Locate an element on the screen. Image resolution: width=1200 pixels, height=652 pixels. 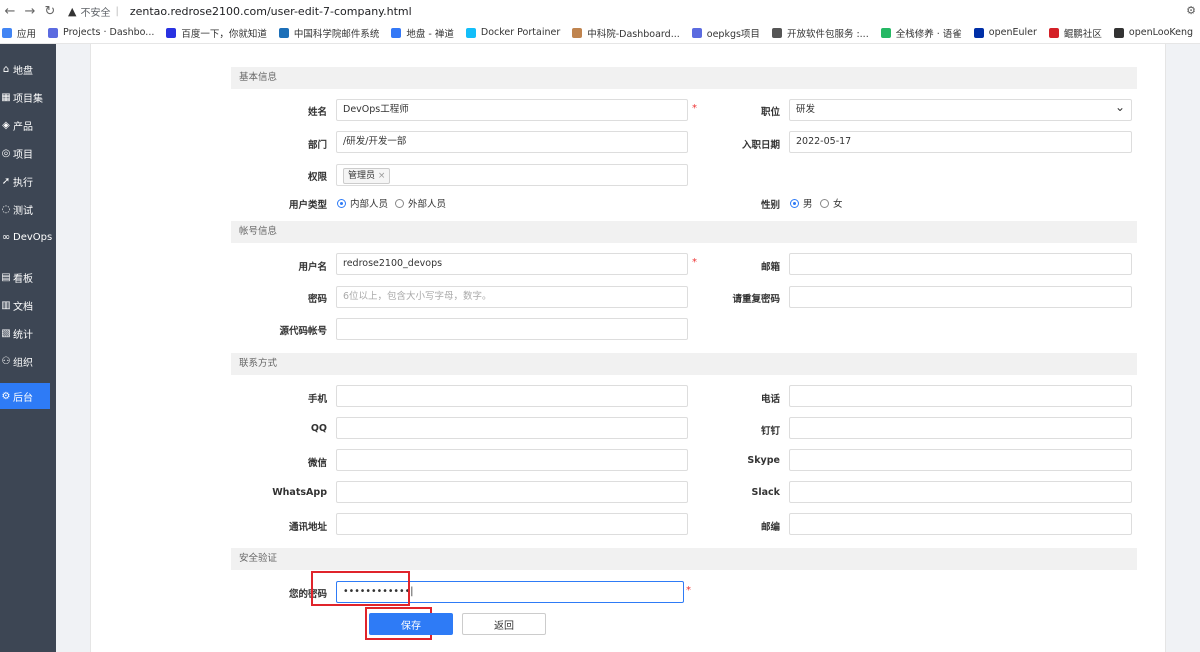
sidebar-item-2: ◈ 产品 is located at coordinates (28, 125).